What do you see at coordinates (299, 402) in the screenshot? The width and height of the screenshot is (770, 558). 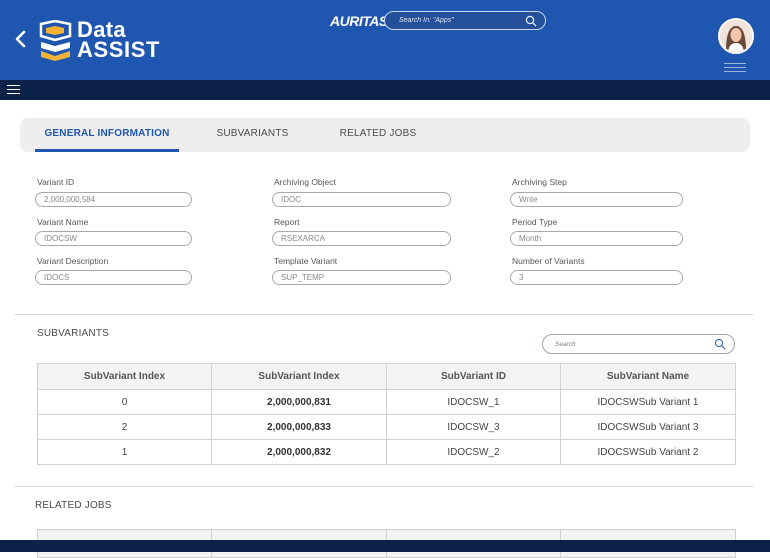 I see `table-cell: 2,000,000,831` at bounding box center [299, 402].